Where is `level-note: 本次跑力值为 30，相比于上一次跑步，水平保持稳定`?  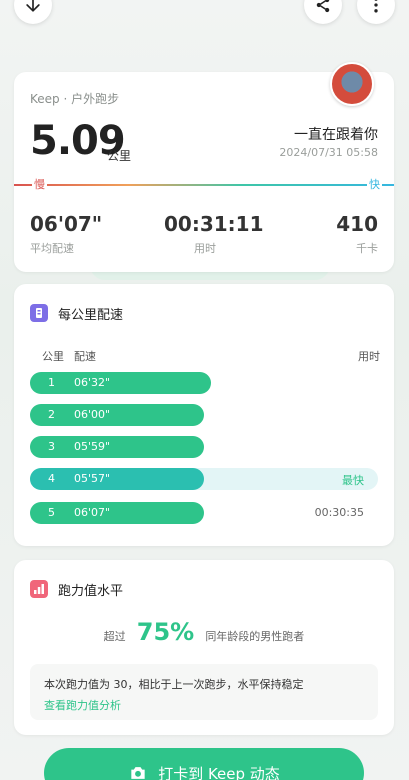
level-note: 本次跑力值为 30，相比于上一次跑步，水平保持稳定 is located at coordinates (174, 684).